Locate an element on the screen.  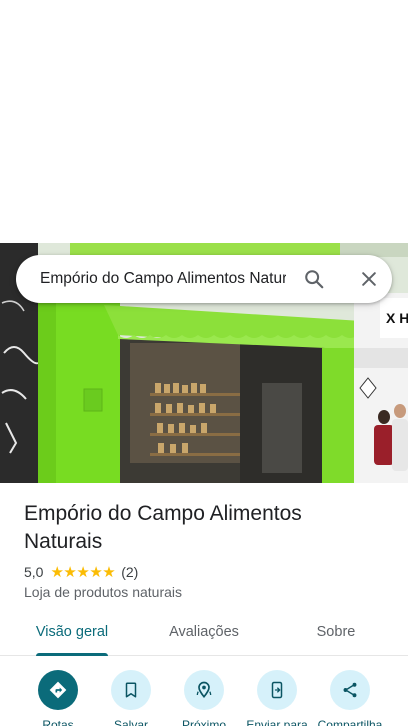
directions-label: Rotas is located at coordinates (58, 722).